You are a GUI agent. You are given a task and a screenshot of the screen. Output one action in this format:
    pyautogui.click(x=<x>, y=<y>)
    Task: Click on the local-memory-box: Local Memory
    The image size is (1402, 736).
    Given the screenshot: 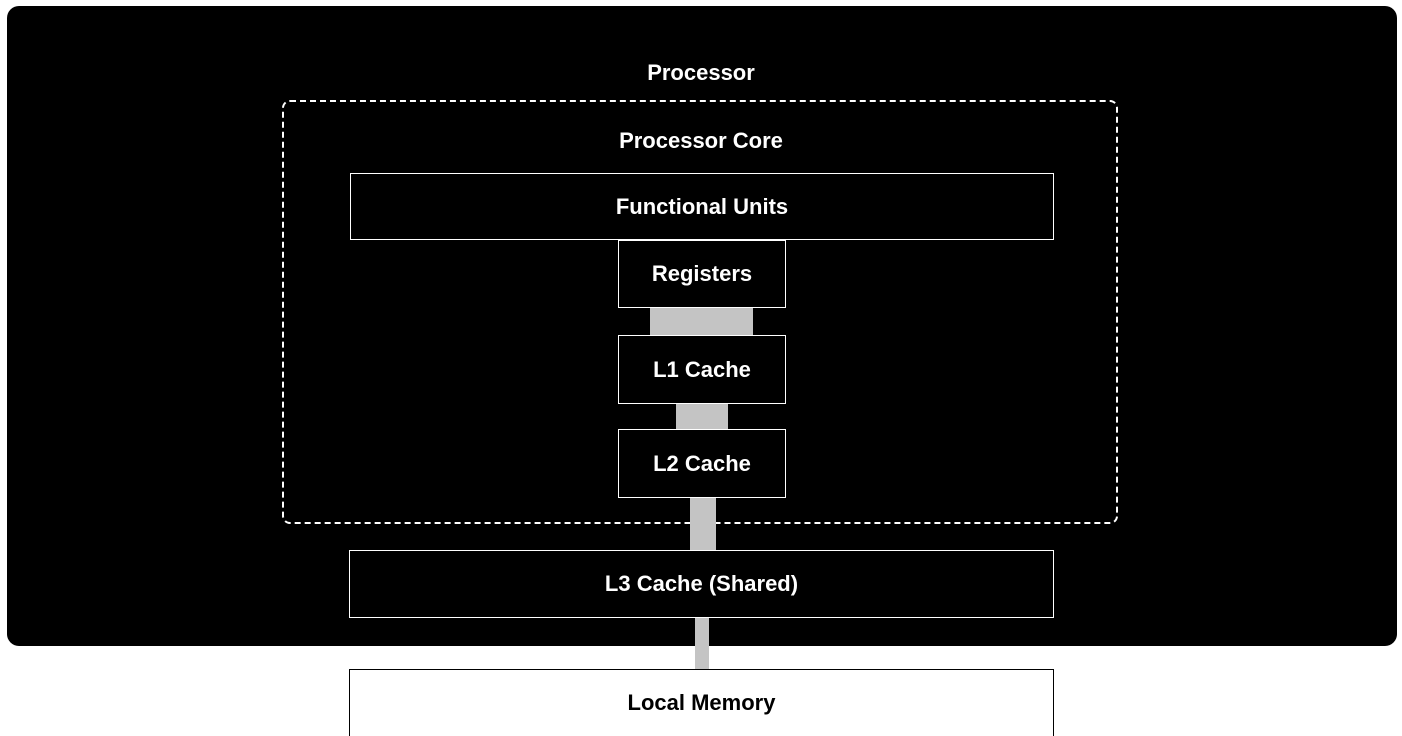 What is the action you would take?
    pyautogui.click(x=701, y=702)
    